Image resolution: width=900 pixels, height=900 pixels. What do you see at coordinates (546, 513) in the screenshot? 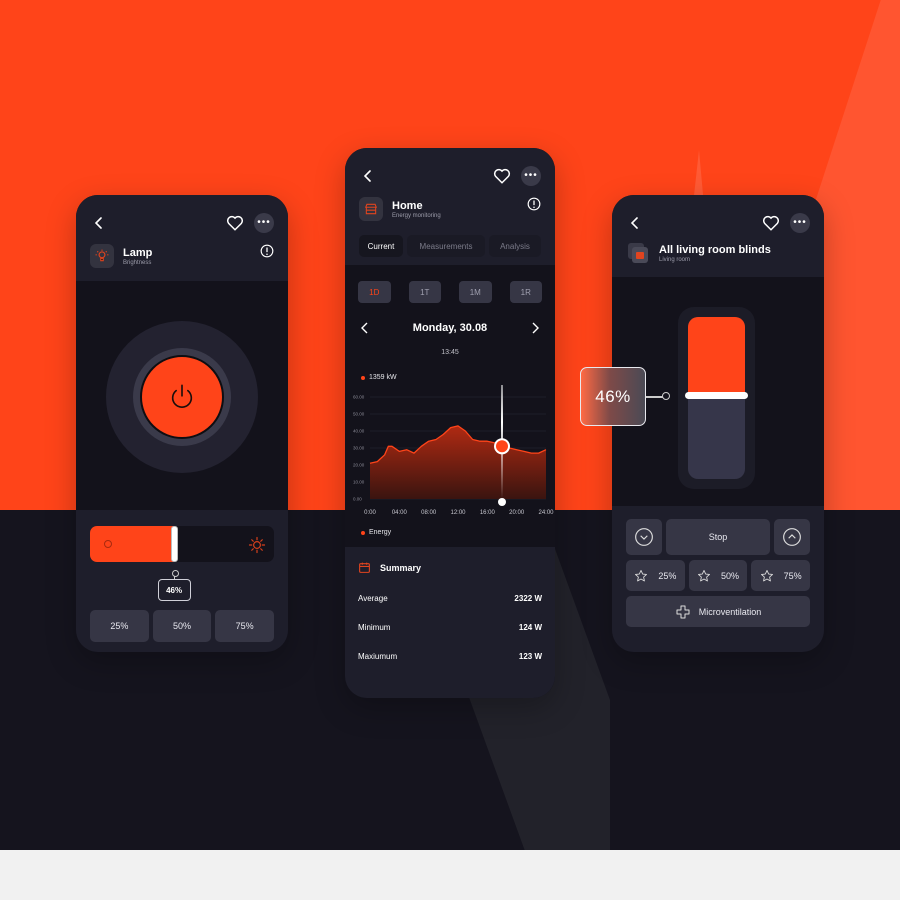
I see `x-tick-label: 24:00` at bounding box center [546, 513].